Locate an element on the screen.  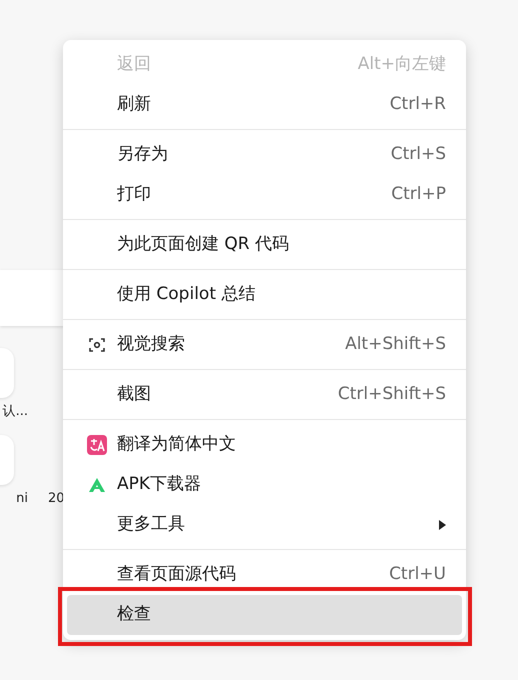
menu-item: 更多工具 is located at coordinates (264, 525).